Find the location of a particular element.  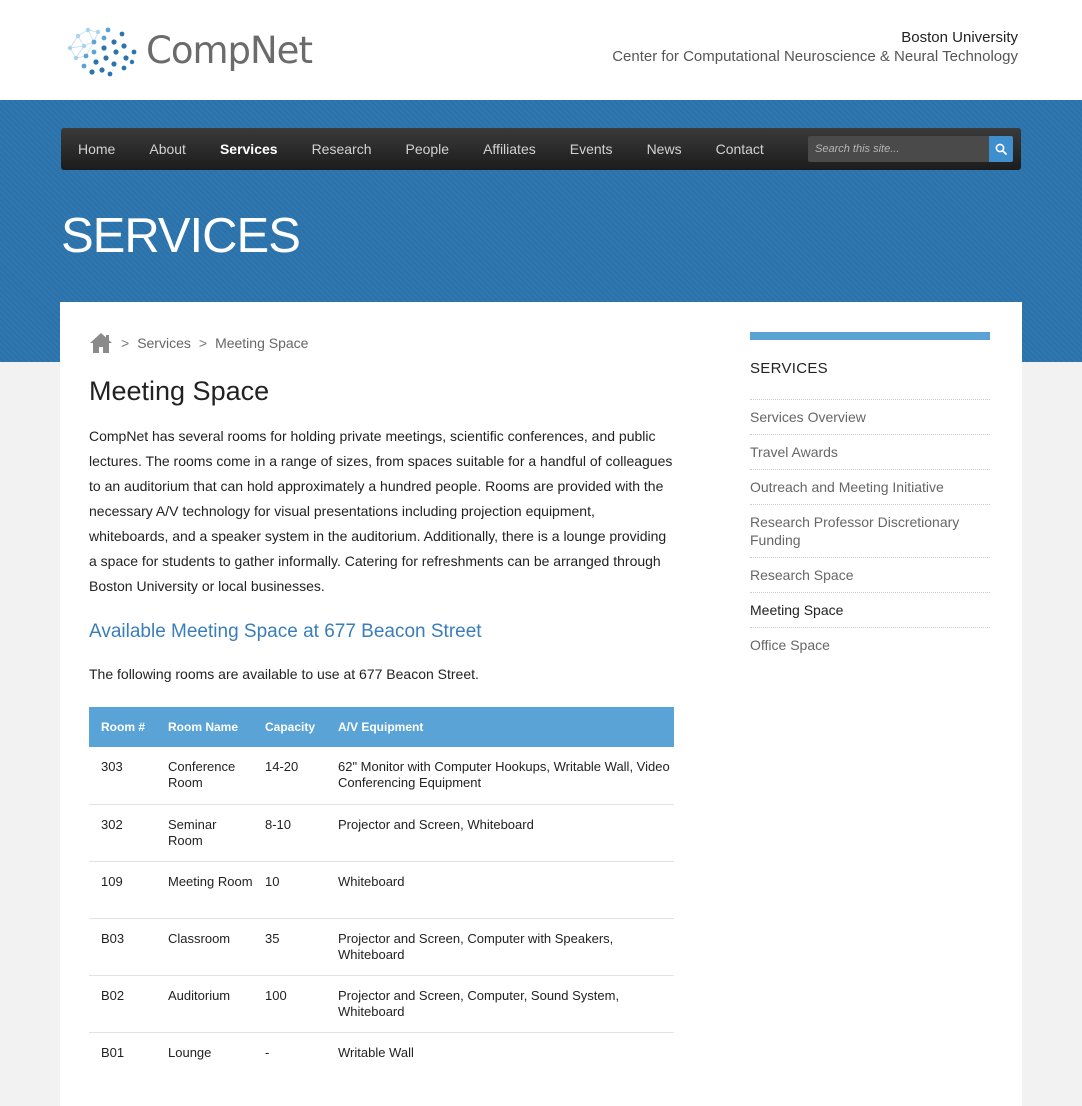

breadcrumb: > Services > Meeting Space is located at coordinates (381, 343).